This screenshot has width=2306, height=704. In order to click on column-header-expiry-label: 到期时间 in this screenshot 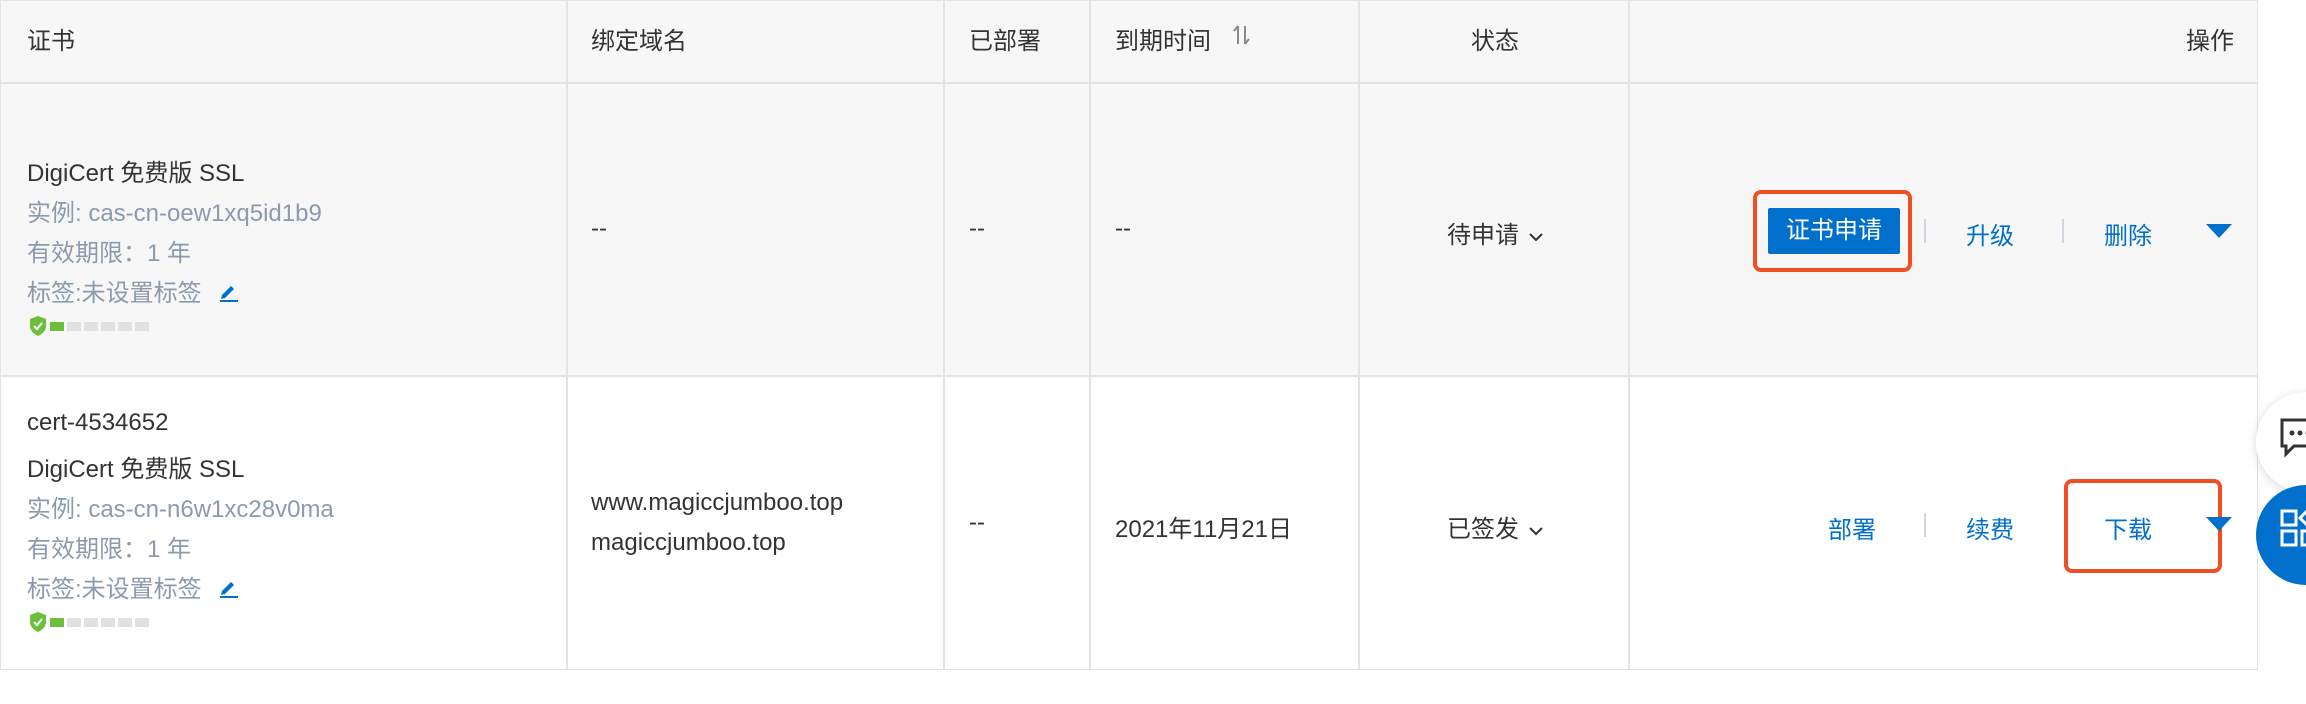, I will do `click(1163, 41)`.